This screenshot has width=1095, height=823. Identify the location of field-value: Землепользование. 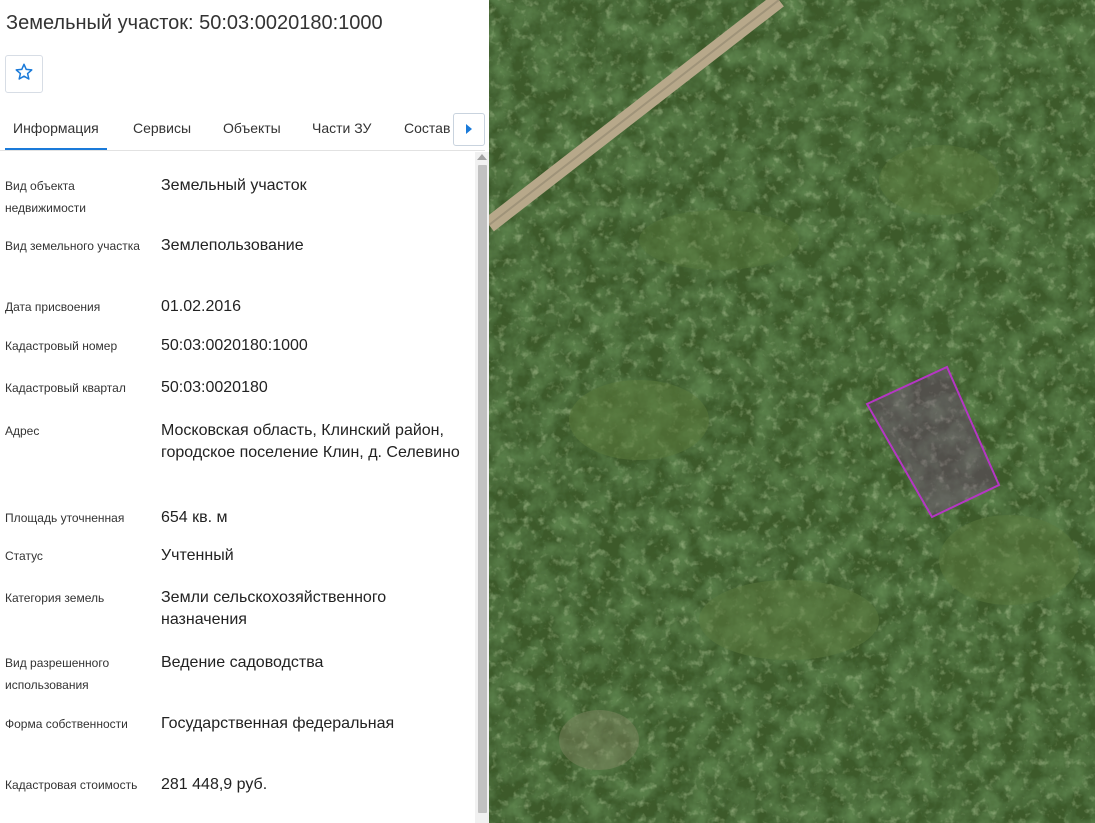
(232, 245).